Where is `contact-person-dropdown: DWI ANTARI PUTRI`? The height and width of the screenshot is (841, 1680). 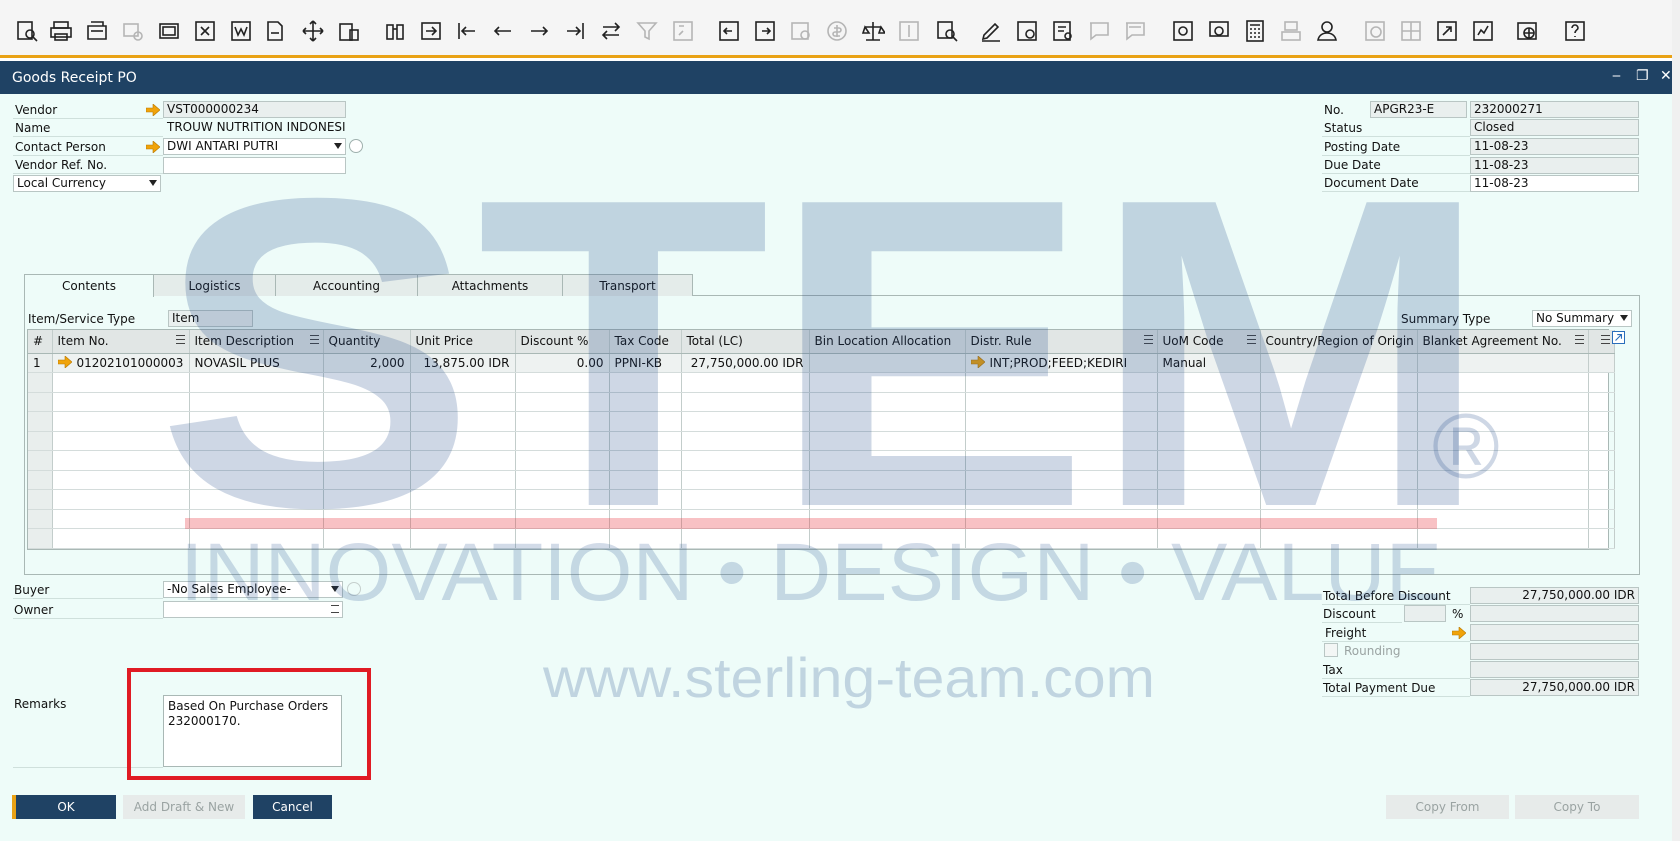 contact-person-dropdown: DWI ANTARI PUTRI is located at coordinates (254, 146).